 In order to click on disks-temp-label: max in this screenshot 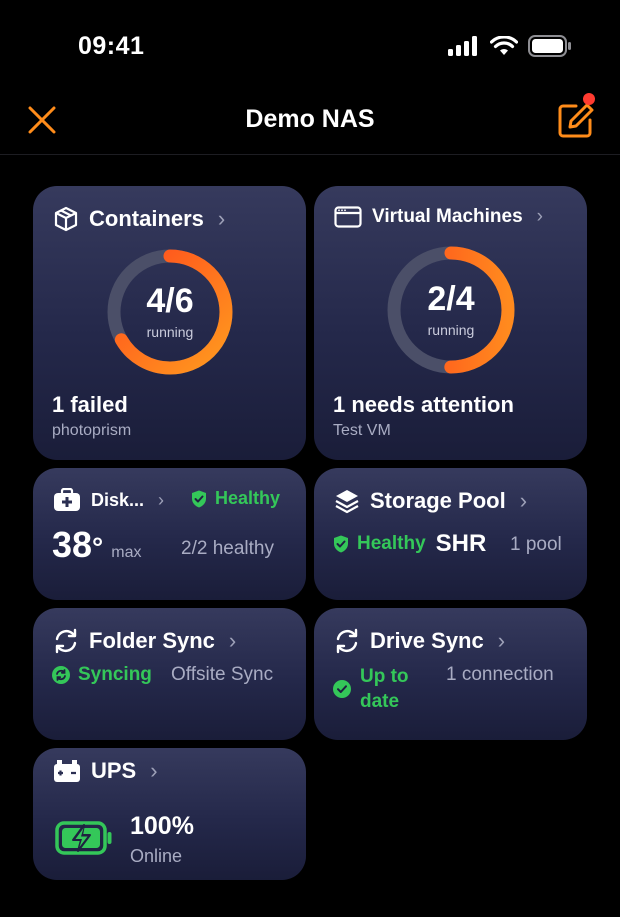, I will do `click(126, 552)`.